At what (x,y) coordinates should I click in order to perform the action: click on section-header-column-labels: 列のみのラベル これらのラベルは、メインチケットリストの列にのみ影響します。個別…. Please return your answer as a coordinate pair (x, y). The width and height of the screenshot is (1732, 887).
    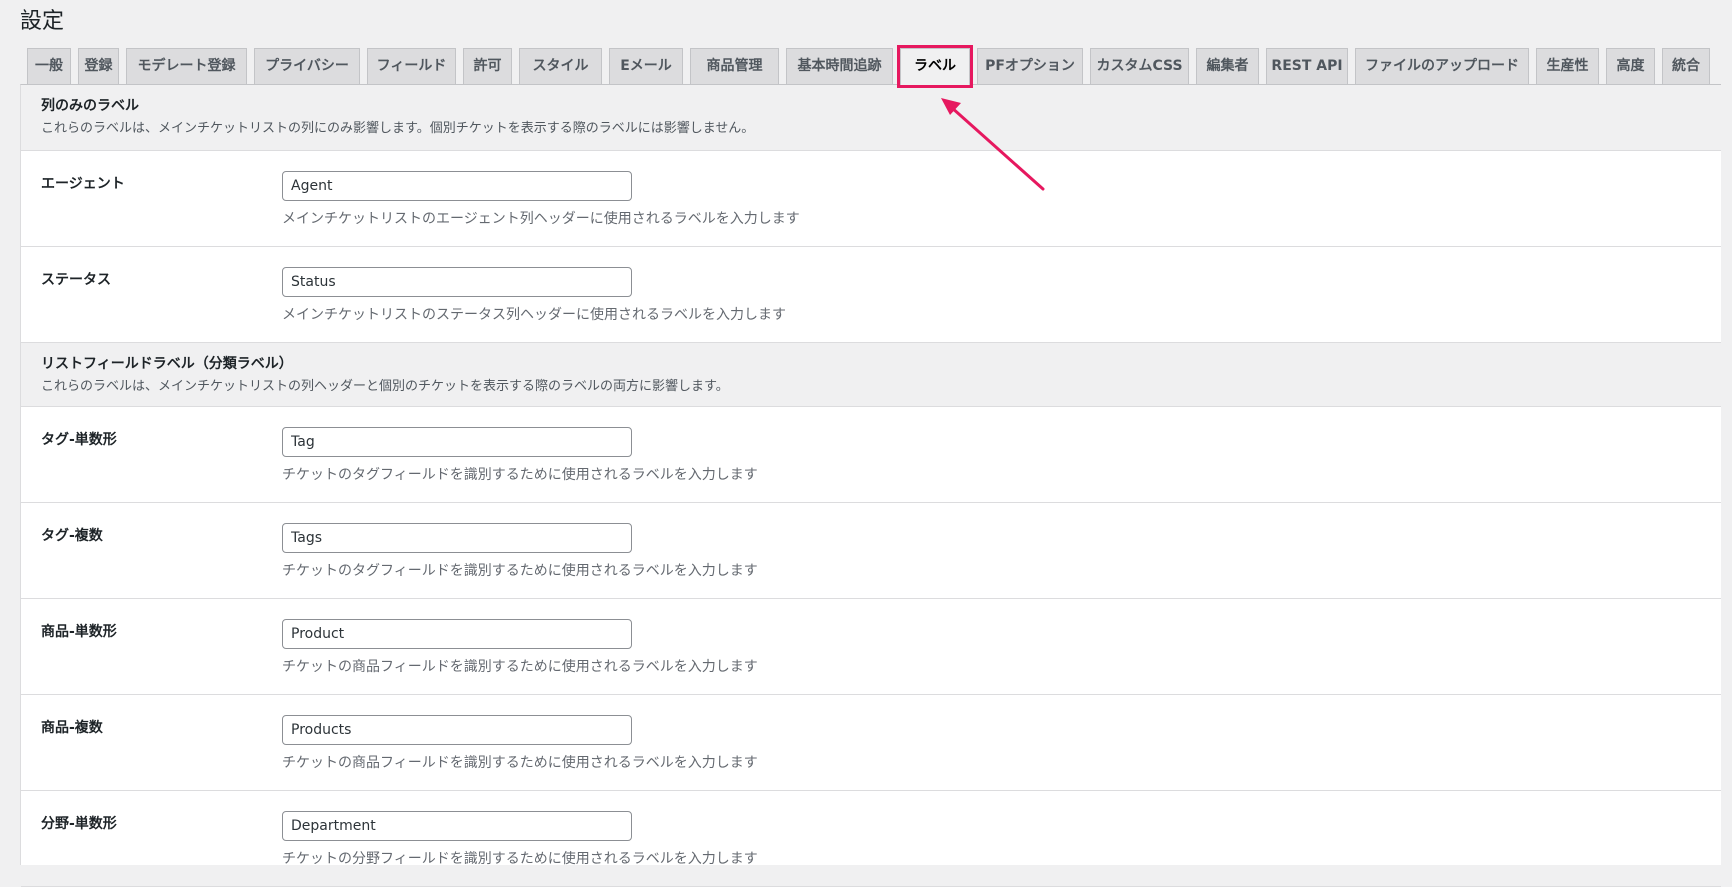
    Looking at the image, I should click on (871, 118).